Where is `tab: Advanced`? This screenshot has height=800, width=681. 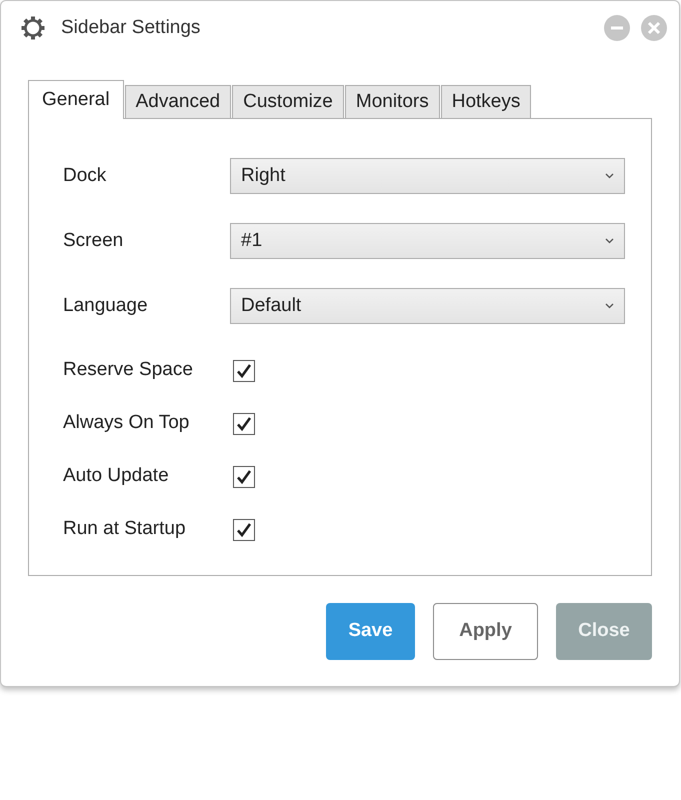
tab: Advanced is located at coordinates (178, 101).